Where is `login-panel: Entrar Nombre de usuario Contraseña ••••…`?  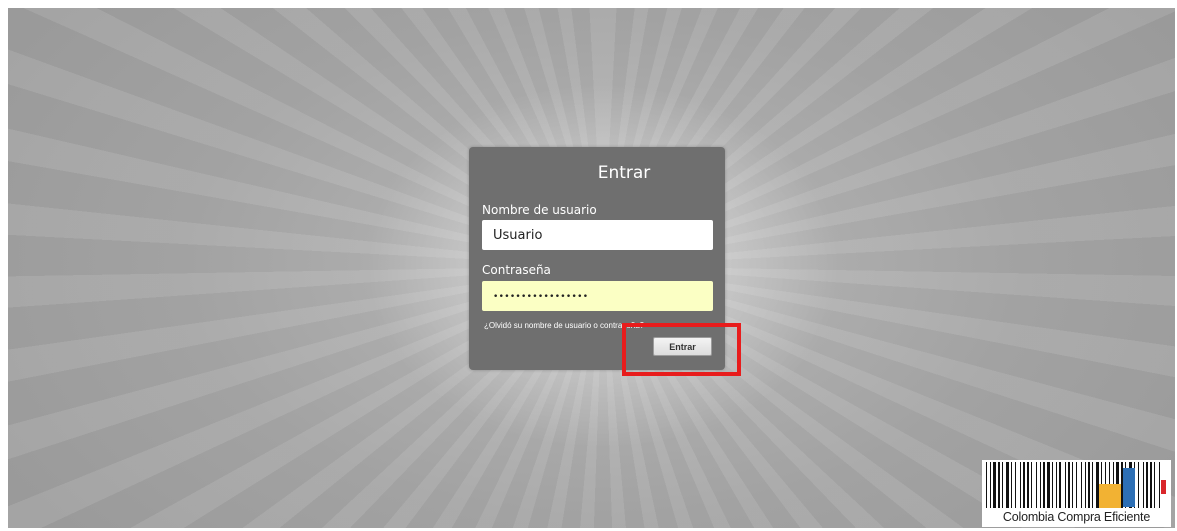 login-panel: Entrar Nombre de usuario Contraseña ••••… is located at coordinates (597, 258).